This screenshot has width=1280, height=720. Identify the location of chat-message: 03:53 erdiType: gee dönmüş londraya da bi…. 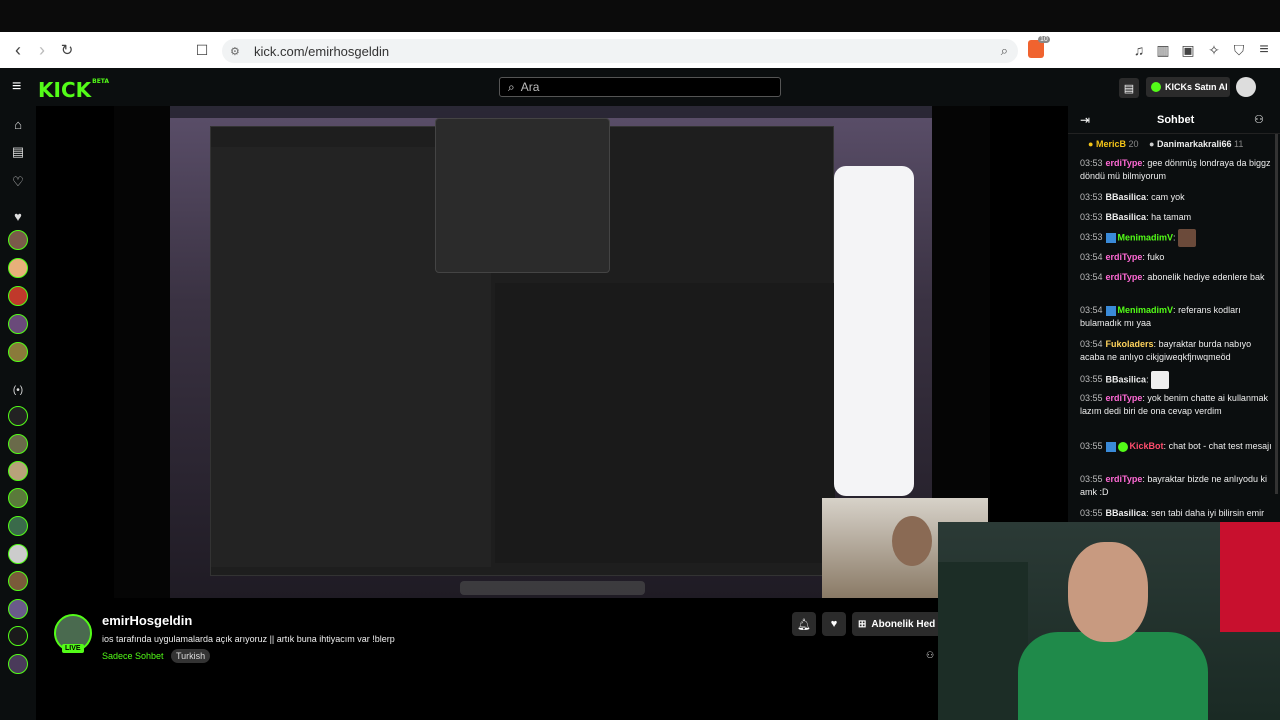
(1175, 169).